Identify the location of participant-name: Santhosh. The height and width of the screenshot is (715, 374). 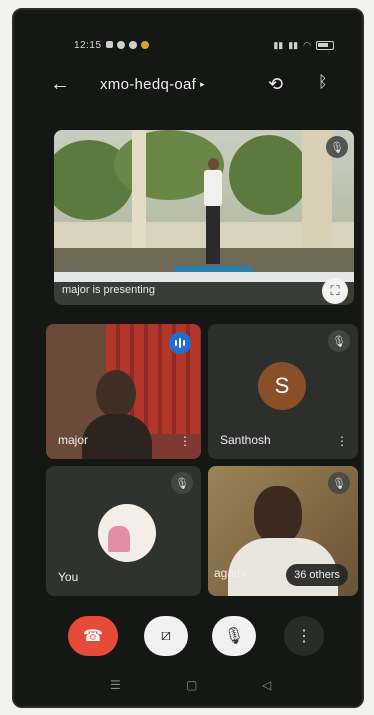
(245, 440).